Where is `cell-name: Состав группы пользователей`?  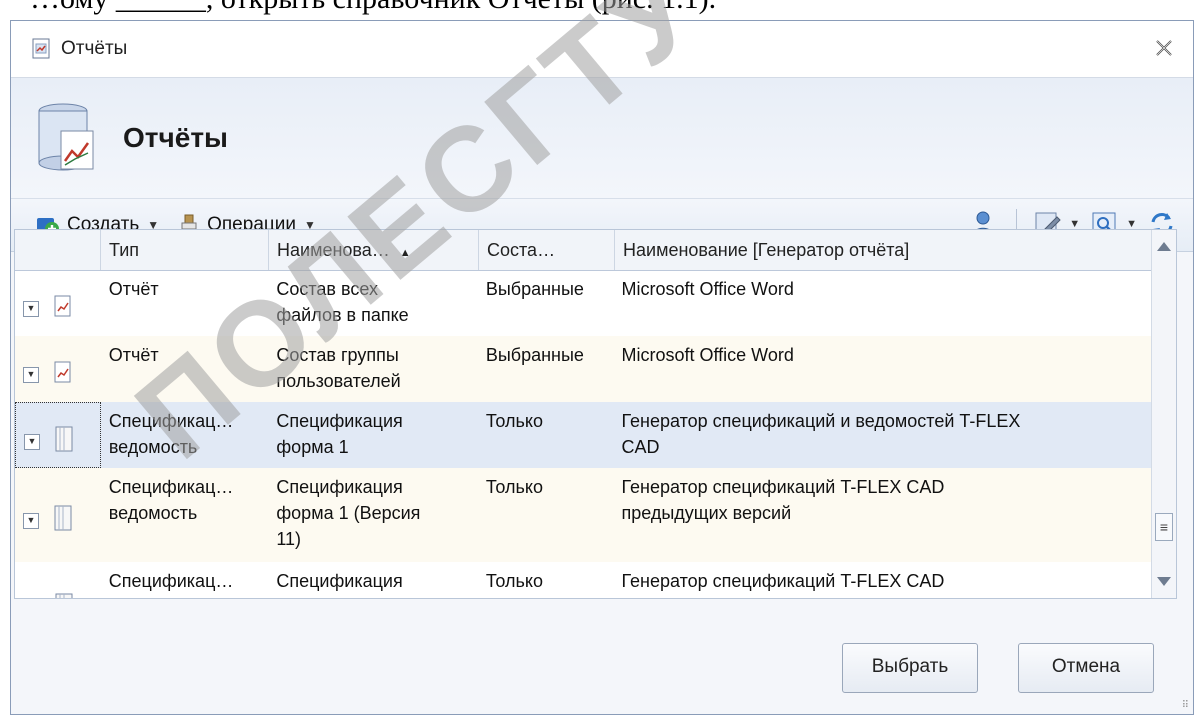 cell-name: Состав группы пользователей is located at coordinates (372, 369).